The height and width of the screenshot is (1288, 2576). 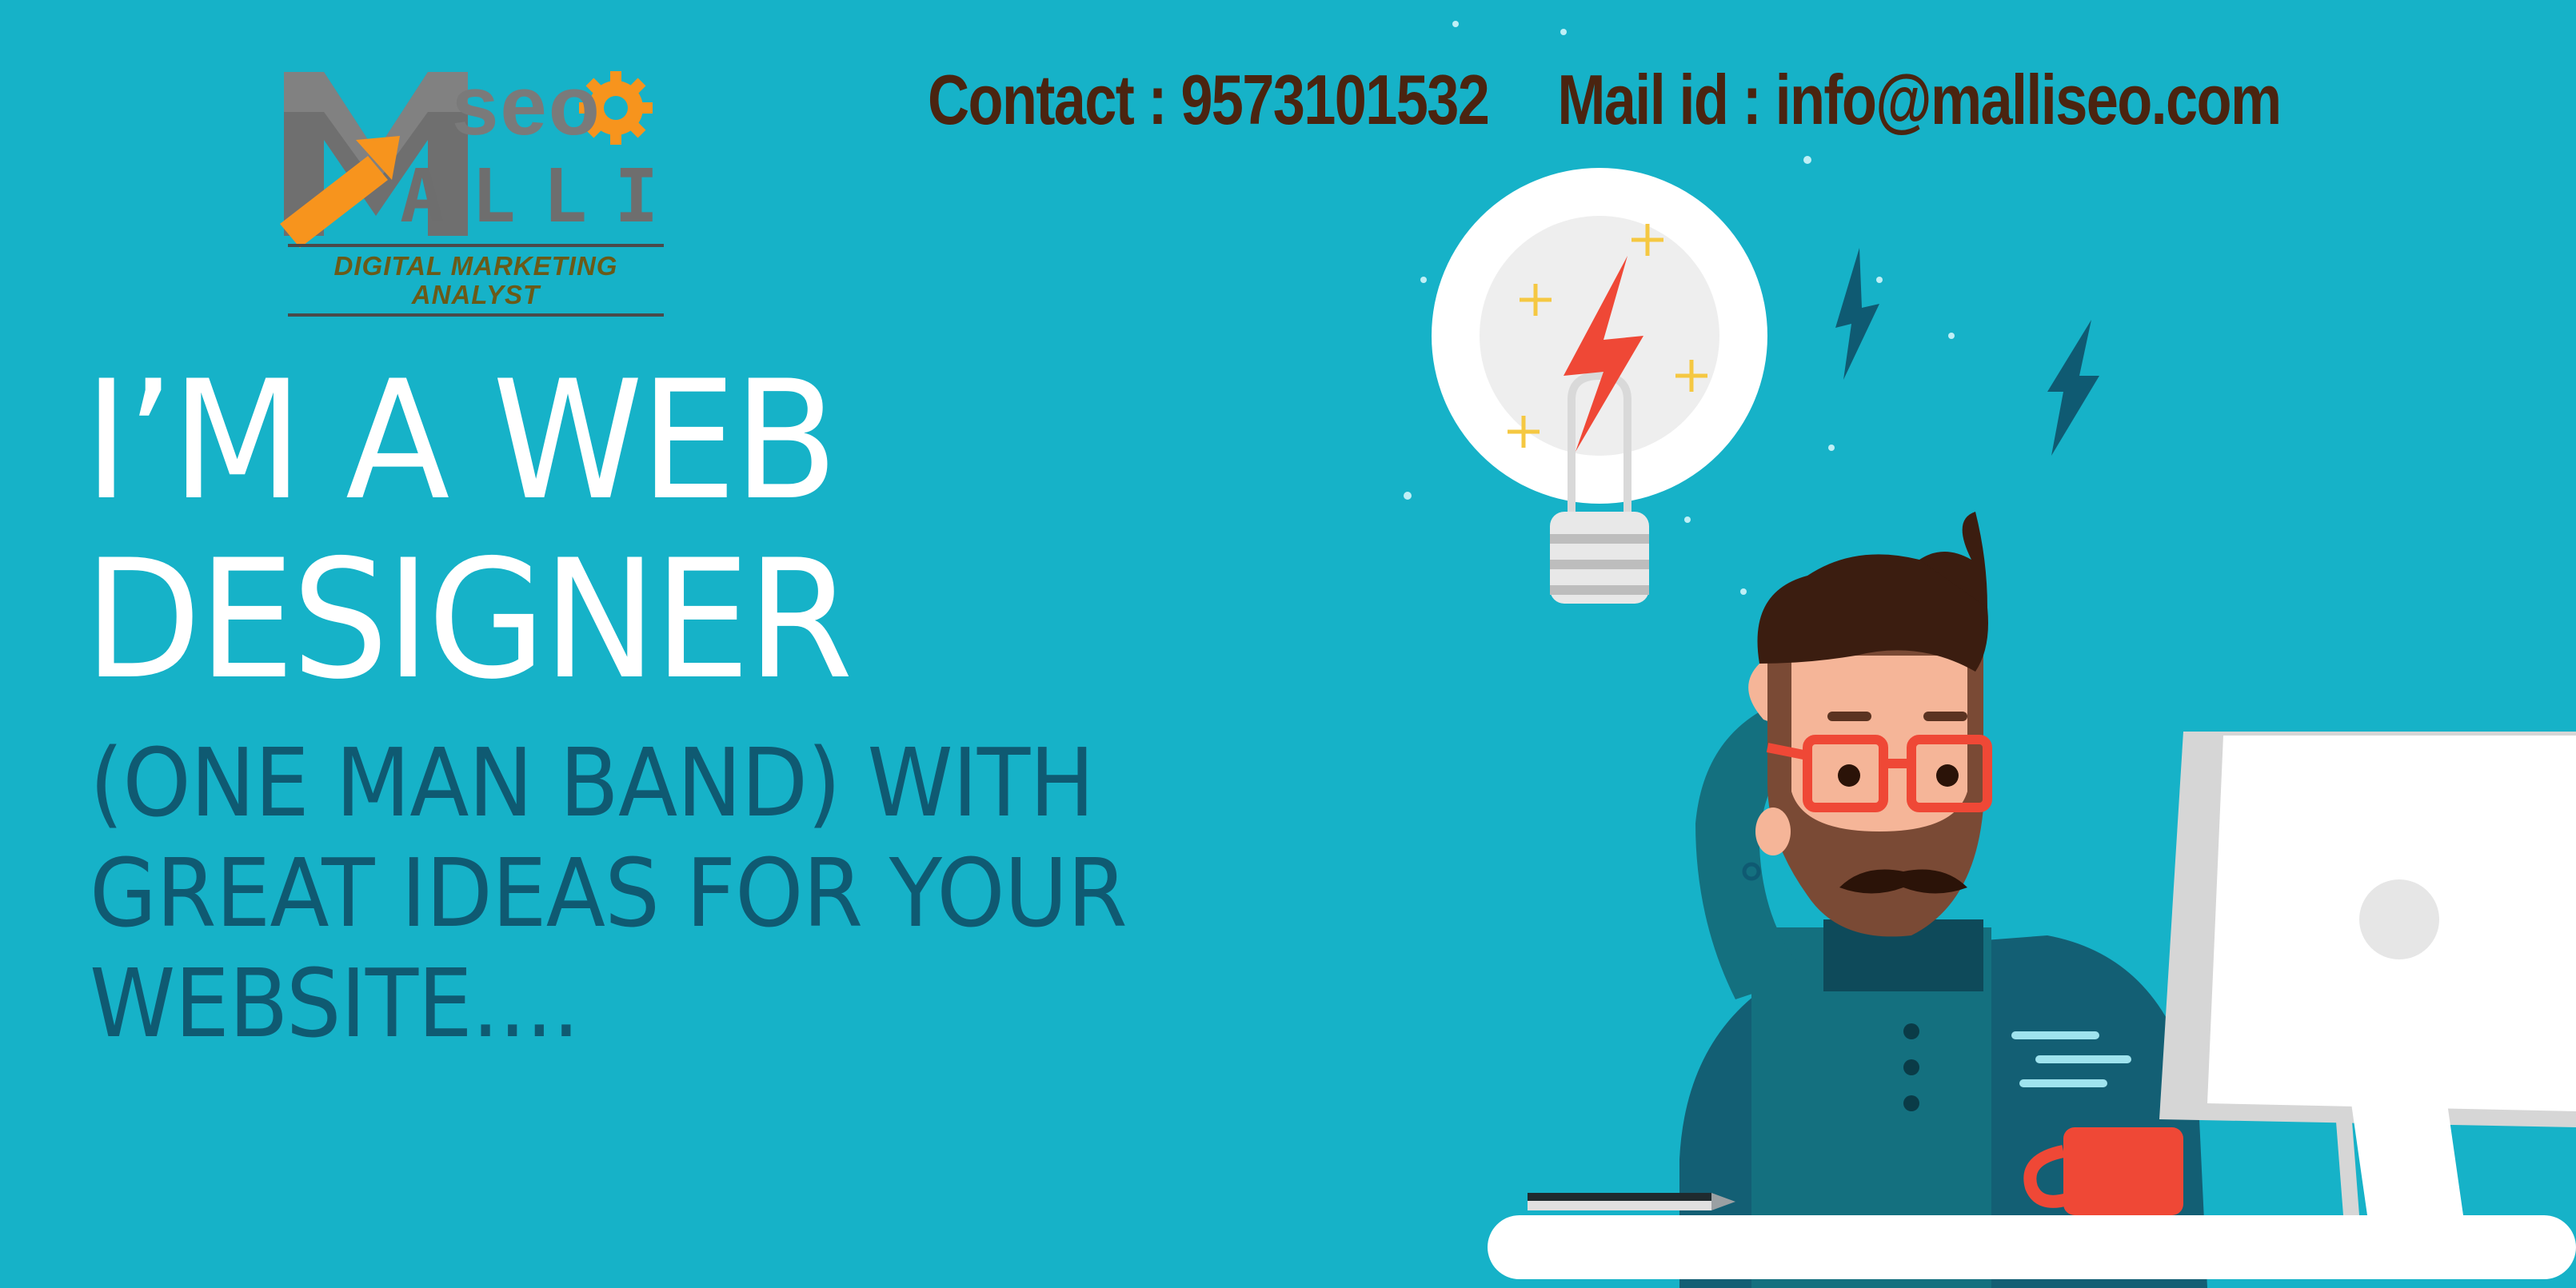 What do you see at coordinates (476, 280) in the screenshot?
I see `logo-tagline: DIGITAL MARKETING ANALYST` at bounding box center [476, 280].